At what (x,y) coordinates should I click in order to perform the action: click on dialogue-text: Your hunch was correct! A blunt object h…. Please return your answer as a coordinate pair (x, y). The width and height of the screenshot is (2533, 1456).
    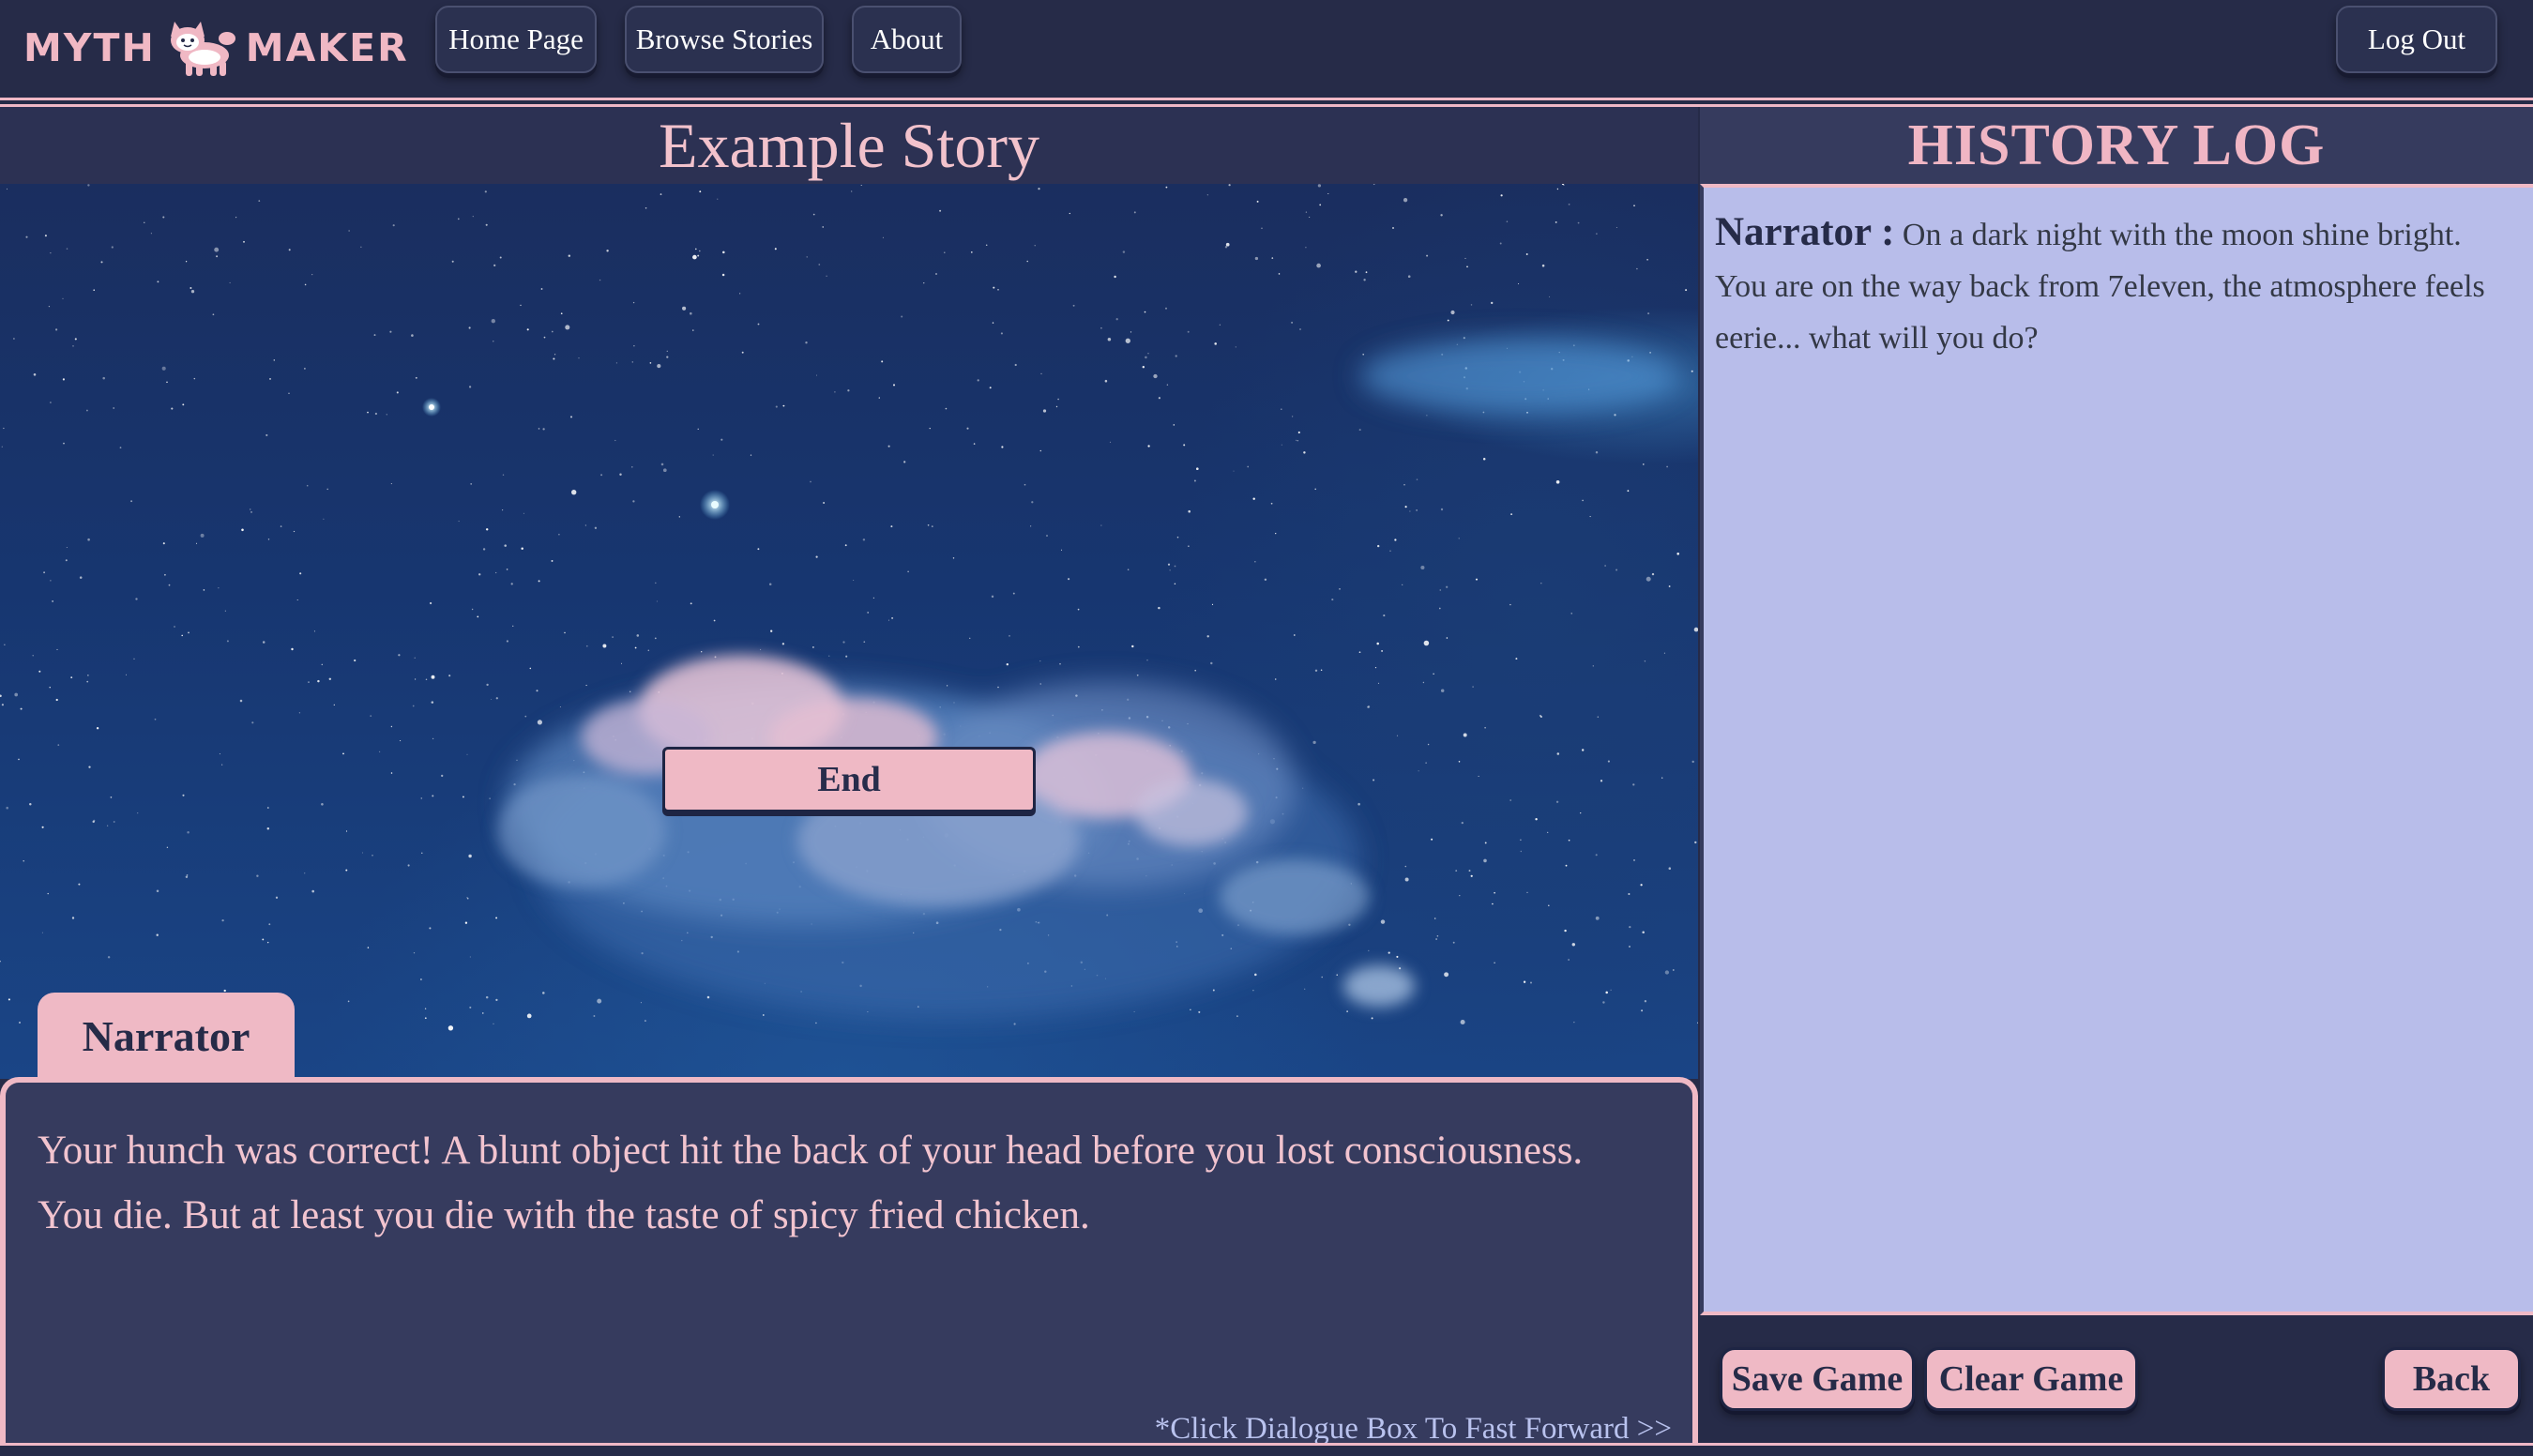
    Looking at the image, I should click on (811, 1183).